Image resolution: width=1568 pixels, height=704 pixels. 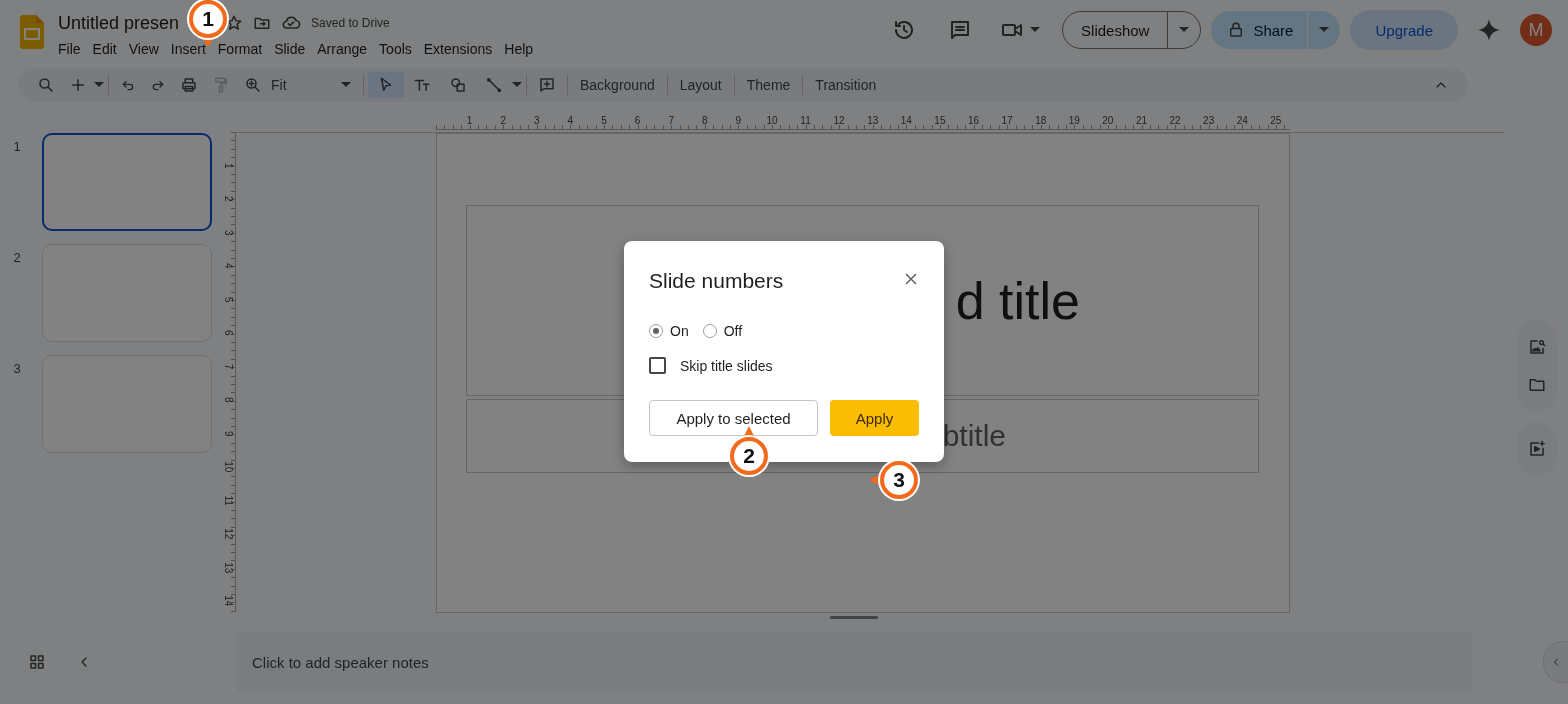 What do you see at coordinates (519, 49) in the screenshot?
I see `menu-item: Help` at bounding box center [519, 49].